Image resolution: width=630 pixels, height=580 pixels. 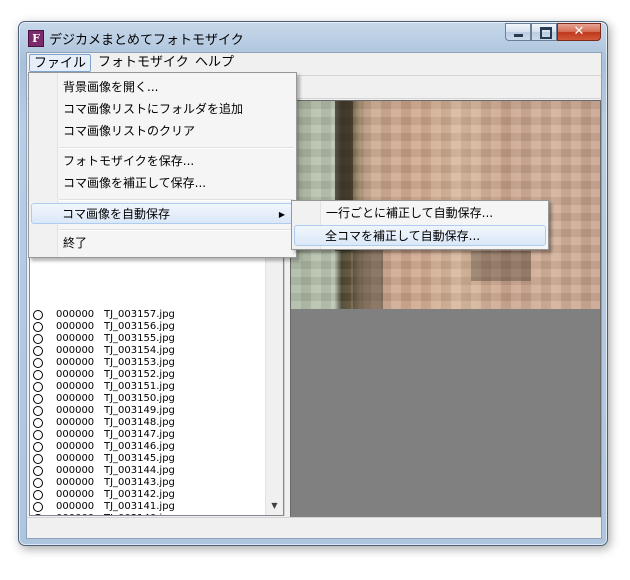 I want to click on list-item-filename: TJ_003146.jpg, so click(x=139, y=446).